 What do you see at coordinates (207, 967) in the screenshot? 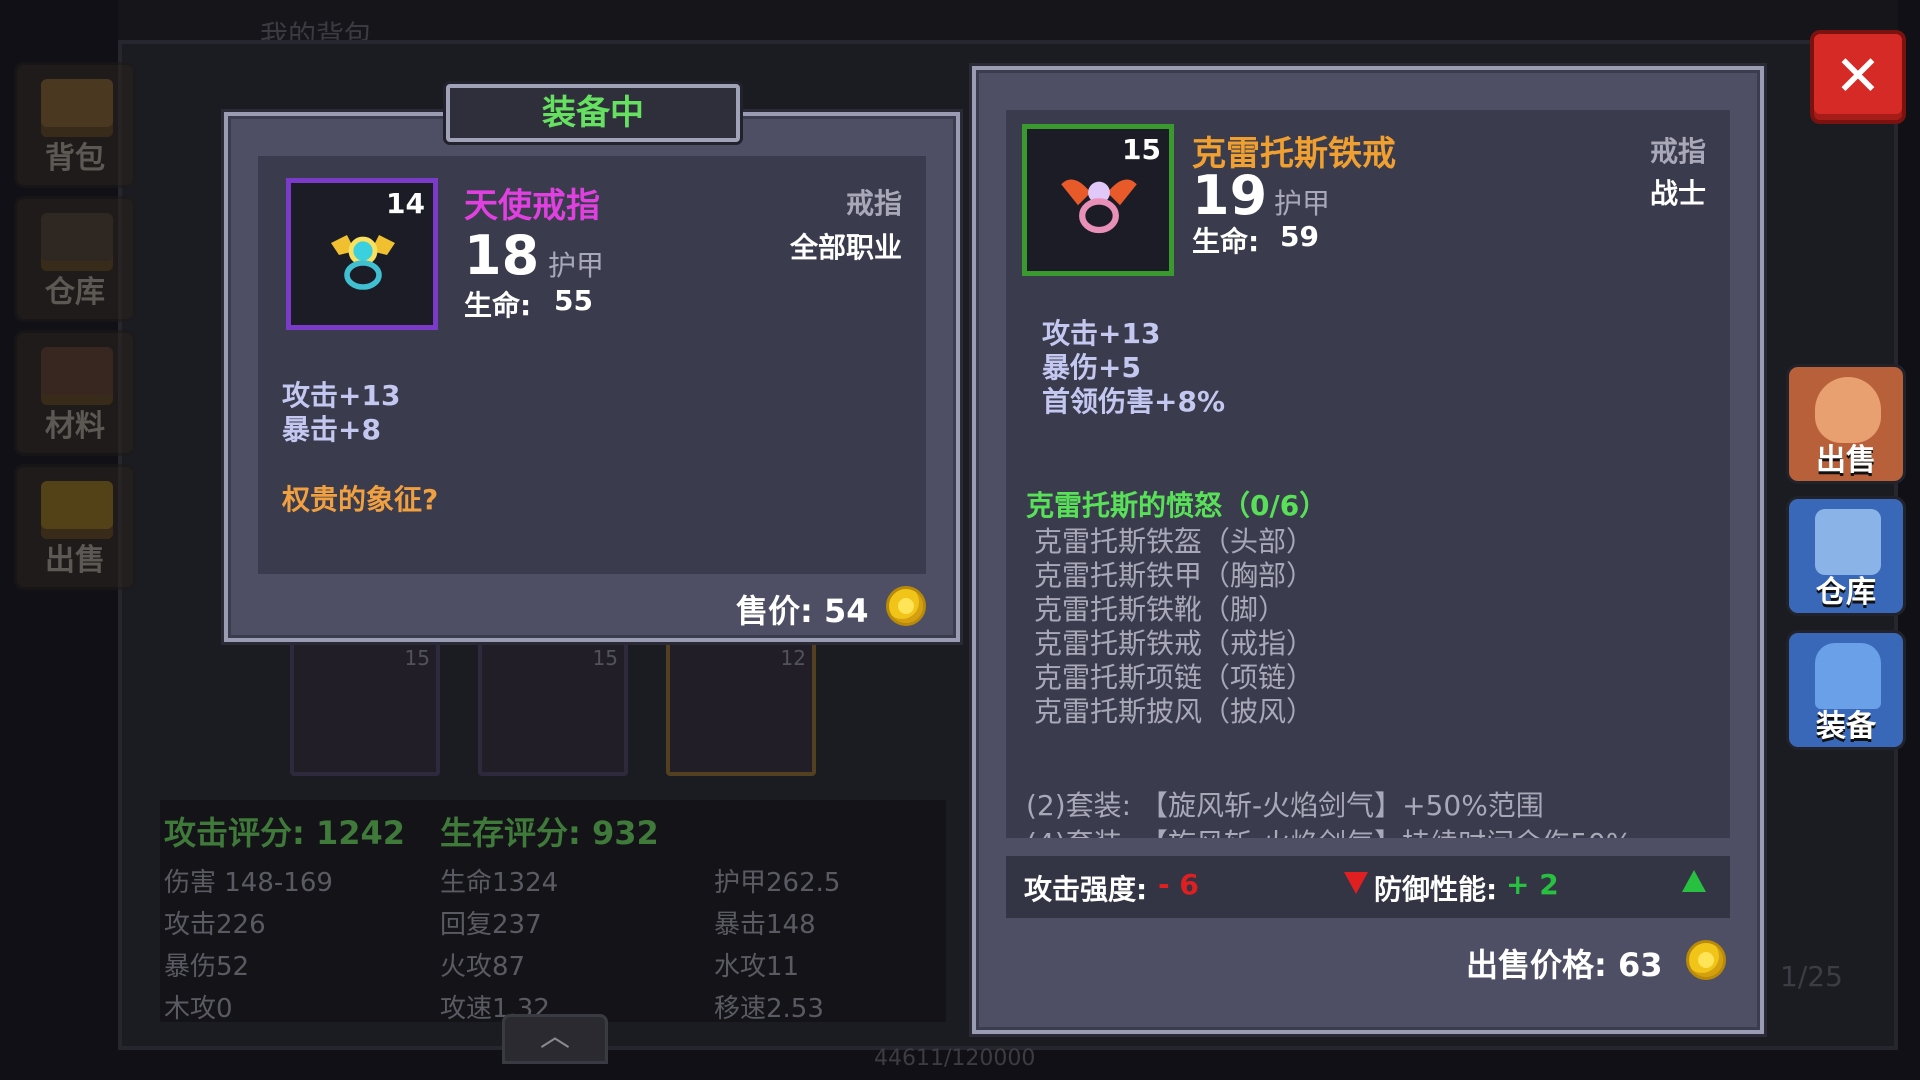
I see `stat-crit-damage: 暴伤52` at bounding box center [207, 967].